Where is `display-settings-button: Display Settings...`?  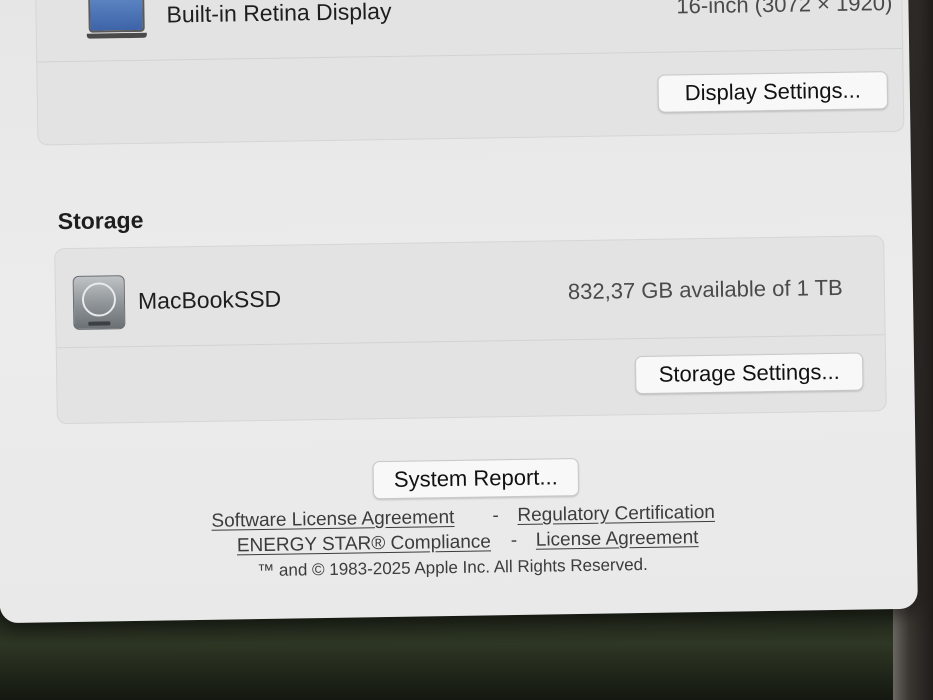
display-settings-button: Display Settings... is located at coordinates (773, 92).